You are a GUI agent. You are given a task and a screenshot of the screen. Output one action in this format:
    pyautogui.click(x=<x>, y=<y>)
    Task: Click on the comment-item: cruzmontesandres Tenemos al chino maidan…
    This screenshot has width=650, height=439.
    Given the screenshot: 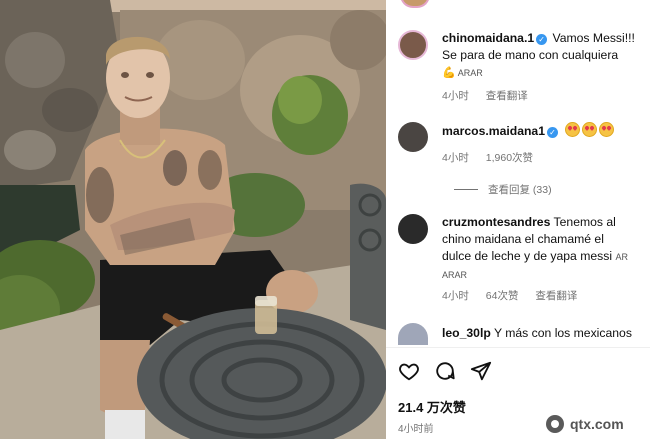 What is the action you would take?
    pyautogui.click(x=521, y=259)
    